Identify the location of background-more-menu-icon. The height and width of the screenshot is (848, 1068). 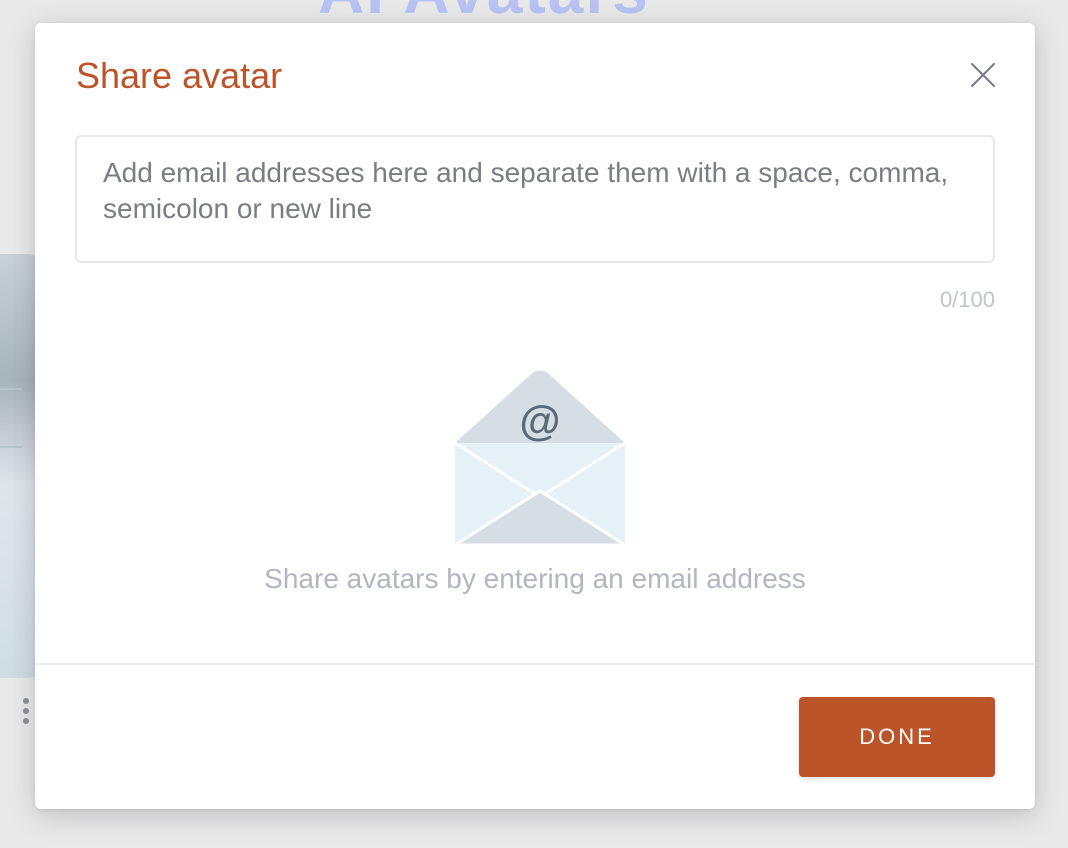
(27, 713).